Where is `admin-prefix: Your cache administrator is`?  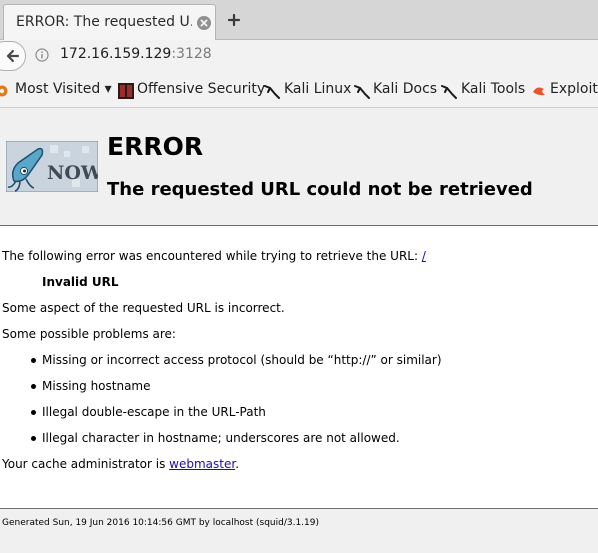 admin-prefix: Your cache administrator is is located at coordinates (86, 464).